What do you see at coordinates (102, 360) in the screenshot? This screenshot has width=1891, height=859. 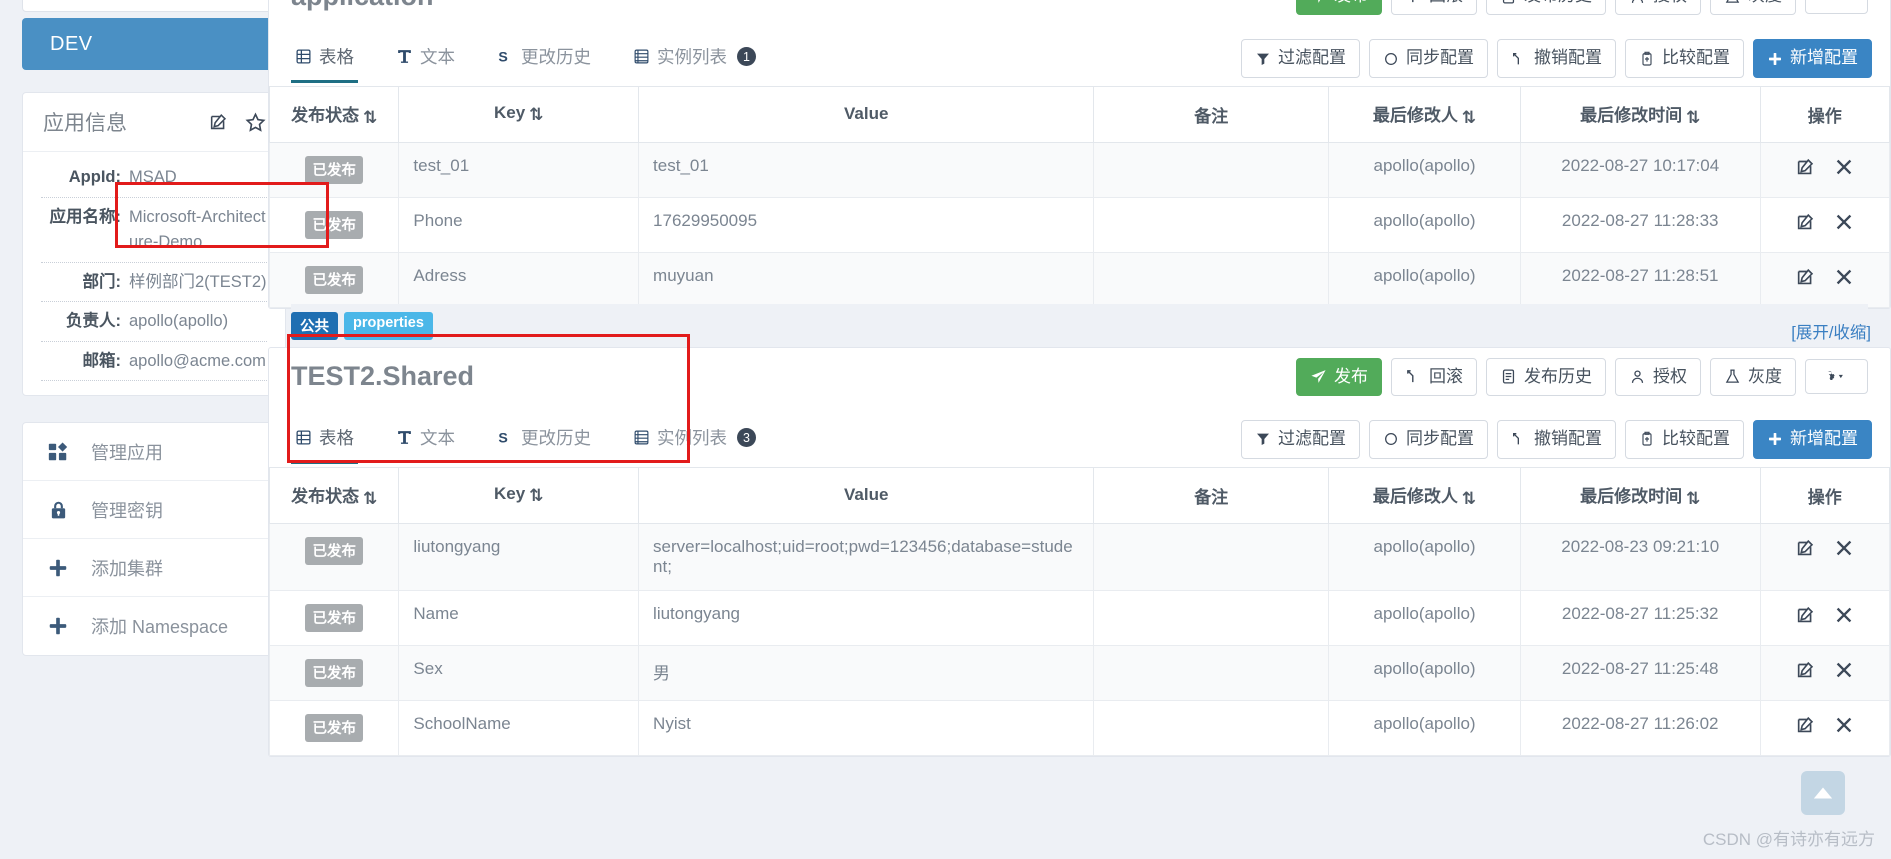 I see `info-label: 邮箱:` at bounding box center [102, 360].